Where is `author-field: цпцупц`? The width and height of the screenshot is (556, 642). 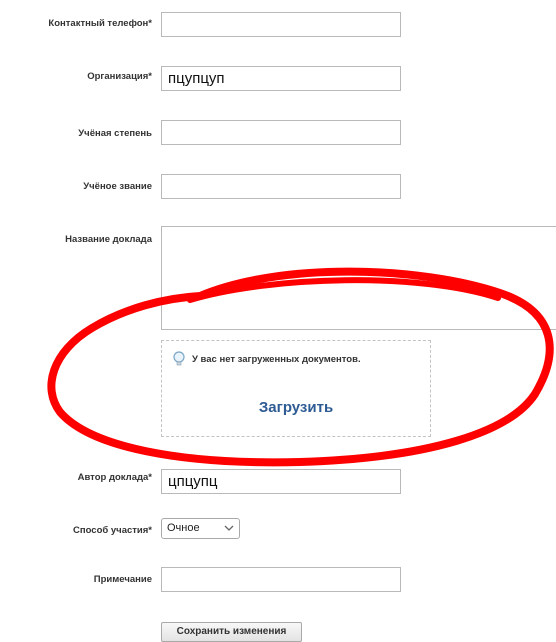 author-field: цпцупц is located at coordinates (281, 481).